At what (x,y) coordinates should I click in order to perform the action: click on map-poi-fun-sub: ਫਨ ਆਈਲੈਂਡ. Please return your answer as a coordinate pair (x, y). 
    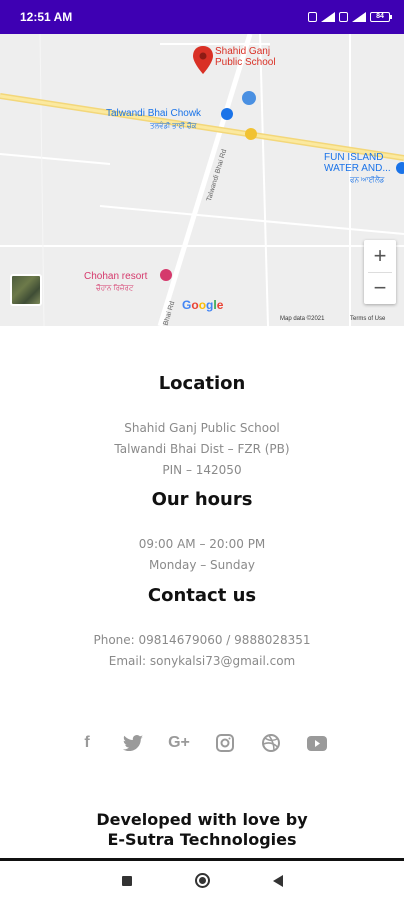
    Looking at the image, I should click on (367, 180).